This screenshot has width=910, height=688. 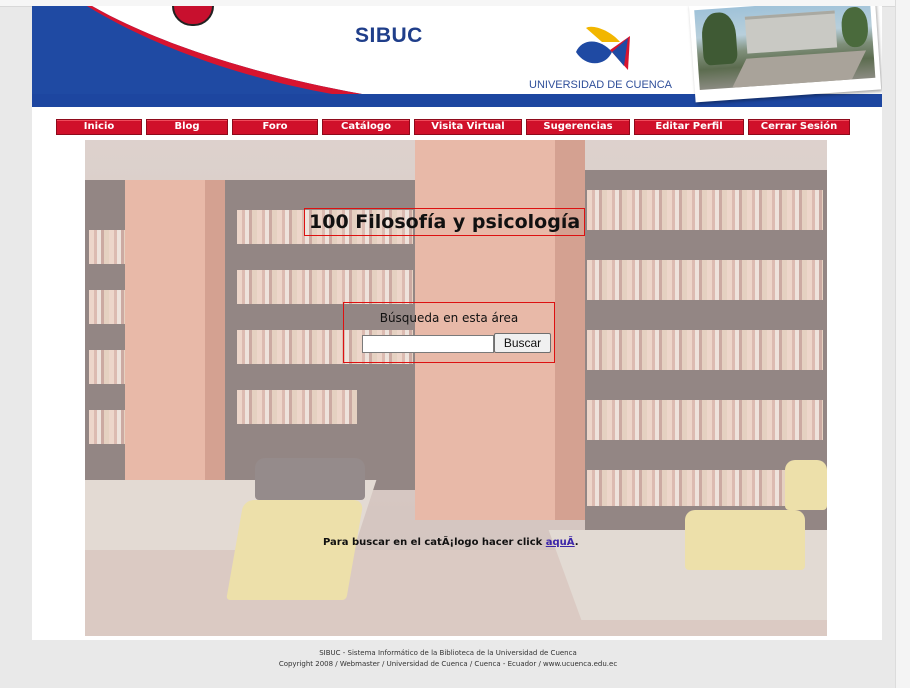 I want to click on search-label: Búsqueda en esta área, so click(x=449, y=318).